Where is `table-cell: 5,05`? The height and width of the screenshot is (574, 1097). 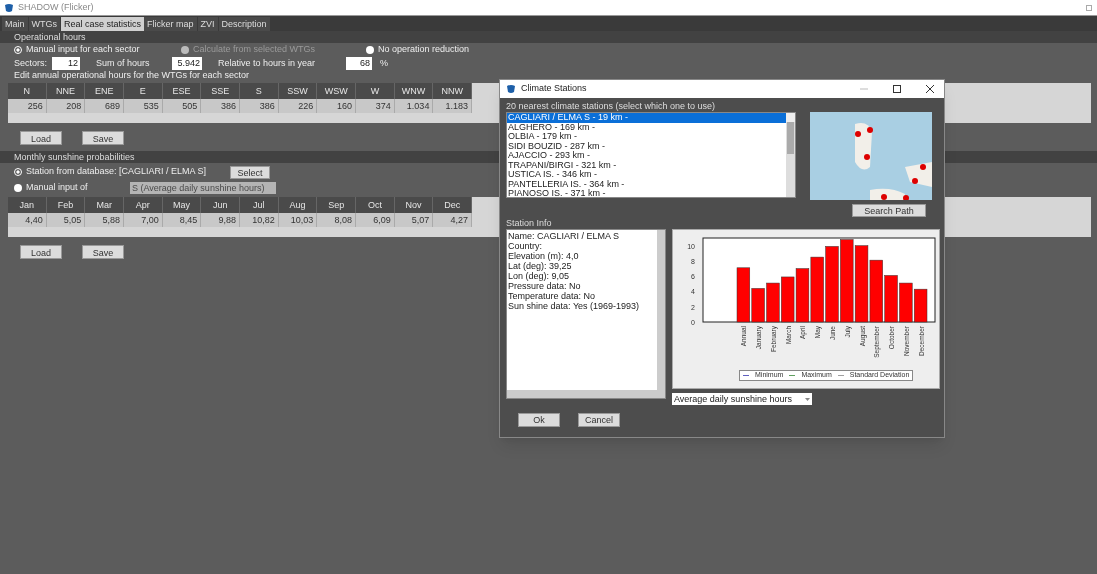
table-cell: 5,05 is located at coordinates (66, 220).